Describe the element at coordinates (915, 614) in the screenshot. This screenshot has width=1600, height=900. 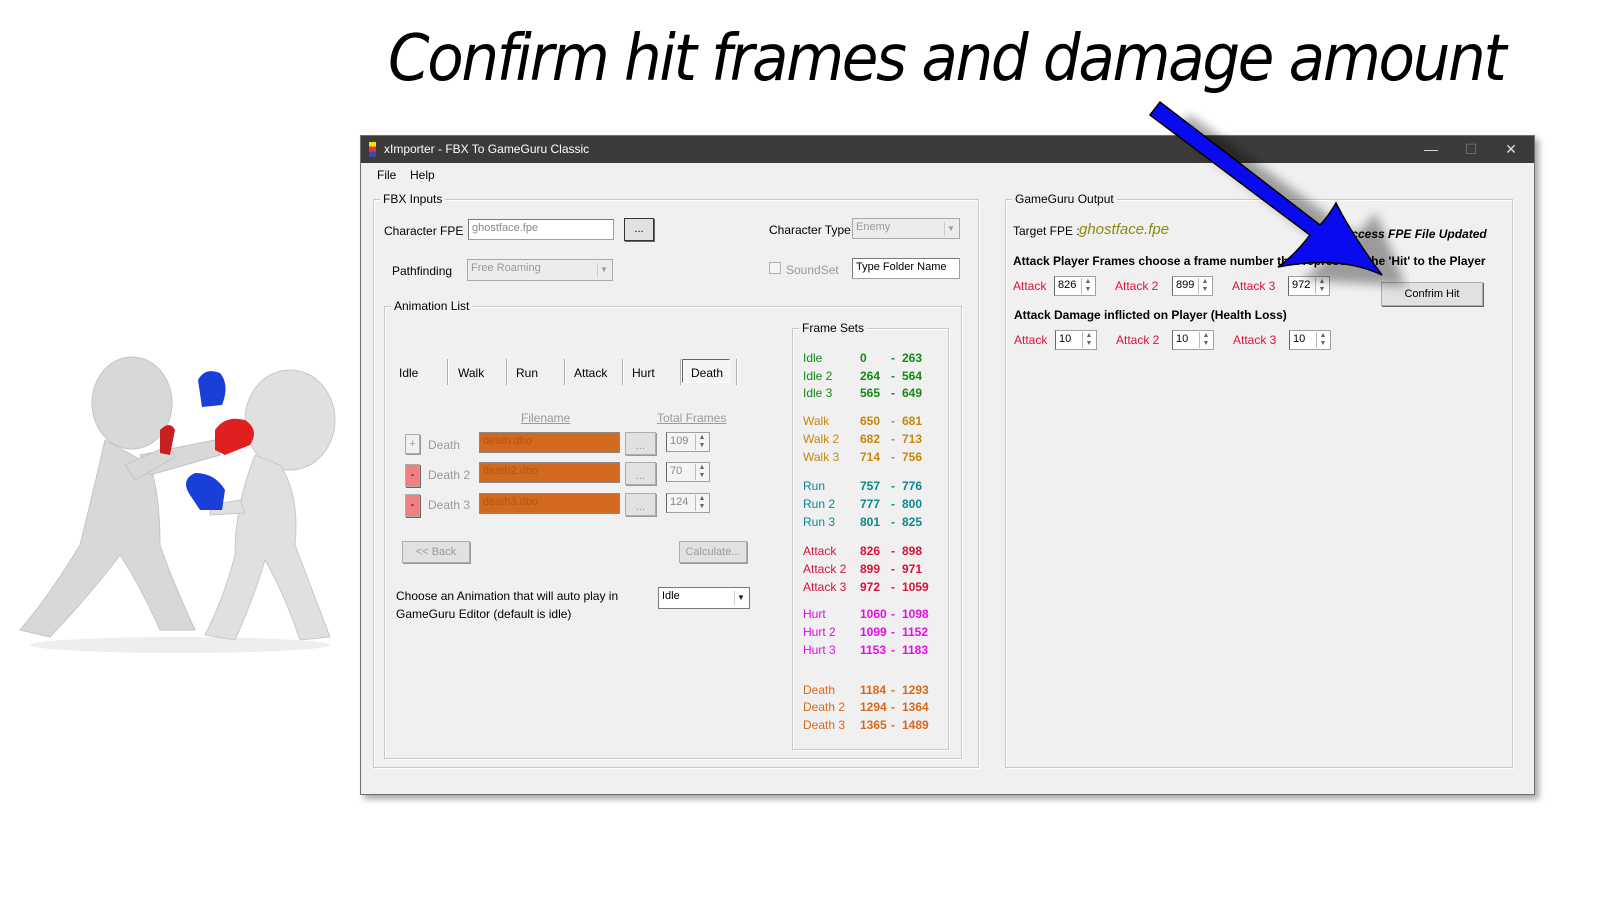
I see `frame-set-end: 1098` at that location.